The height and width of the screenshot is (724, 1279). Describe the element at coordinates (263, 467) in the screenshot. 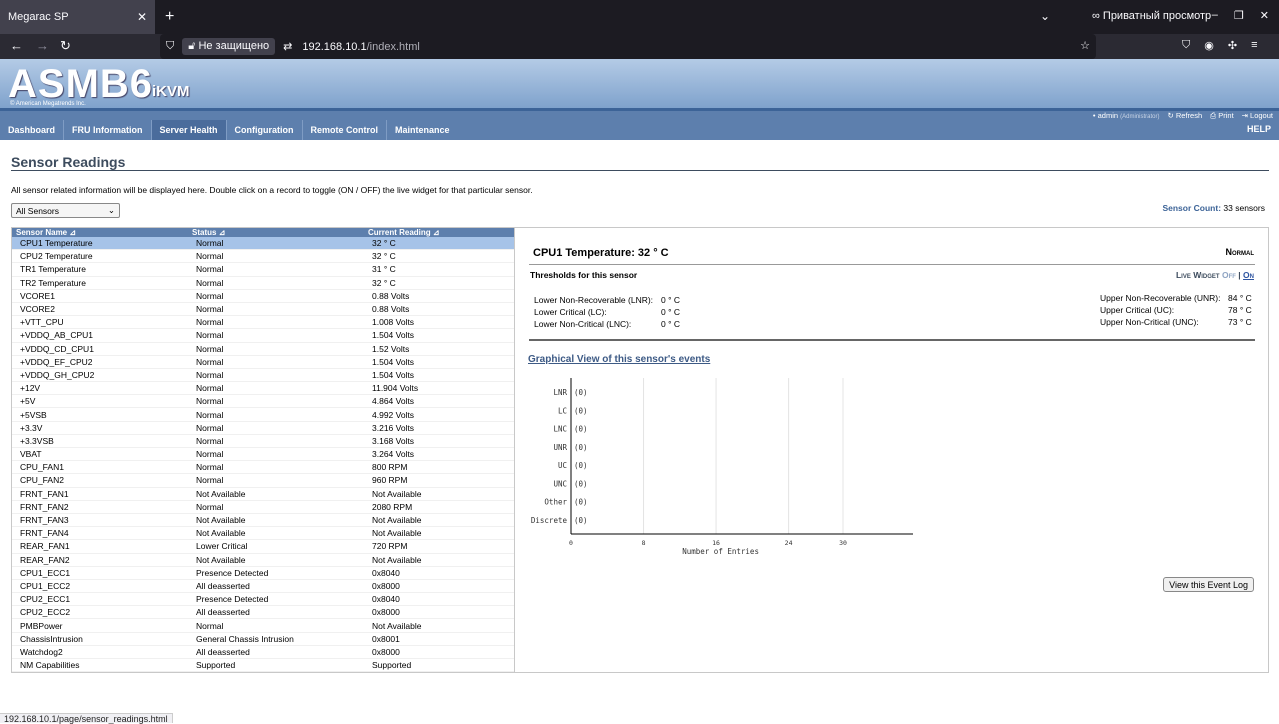

I see `table-row: CPU_FAN1Normal800 RPM` at that location.